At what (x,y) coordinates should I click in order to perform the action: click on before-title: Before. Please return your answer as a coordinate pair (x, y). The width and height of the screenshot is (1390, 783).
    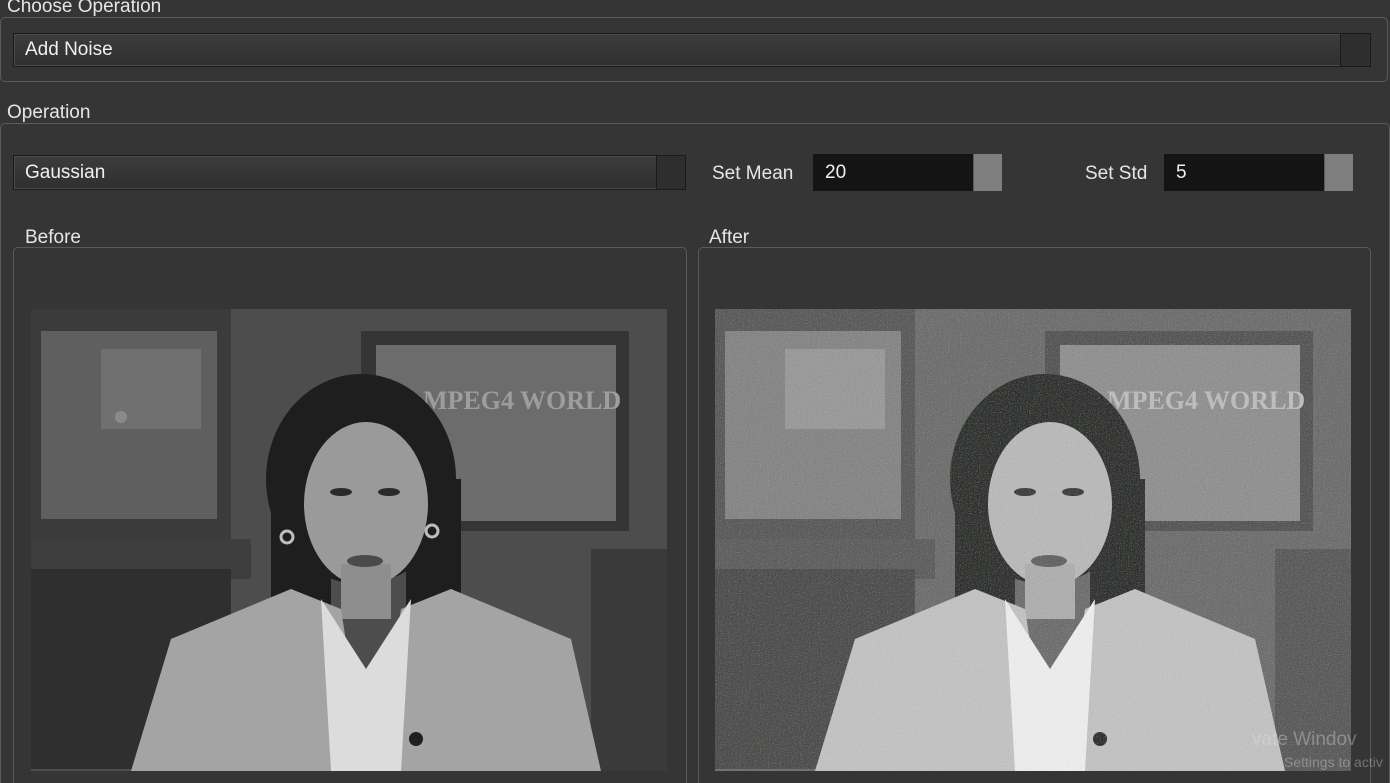
    Looking at the image, I should click on (53, 237).